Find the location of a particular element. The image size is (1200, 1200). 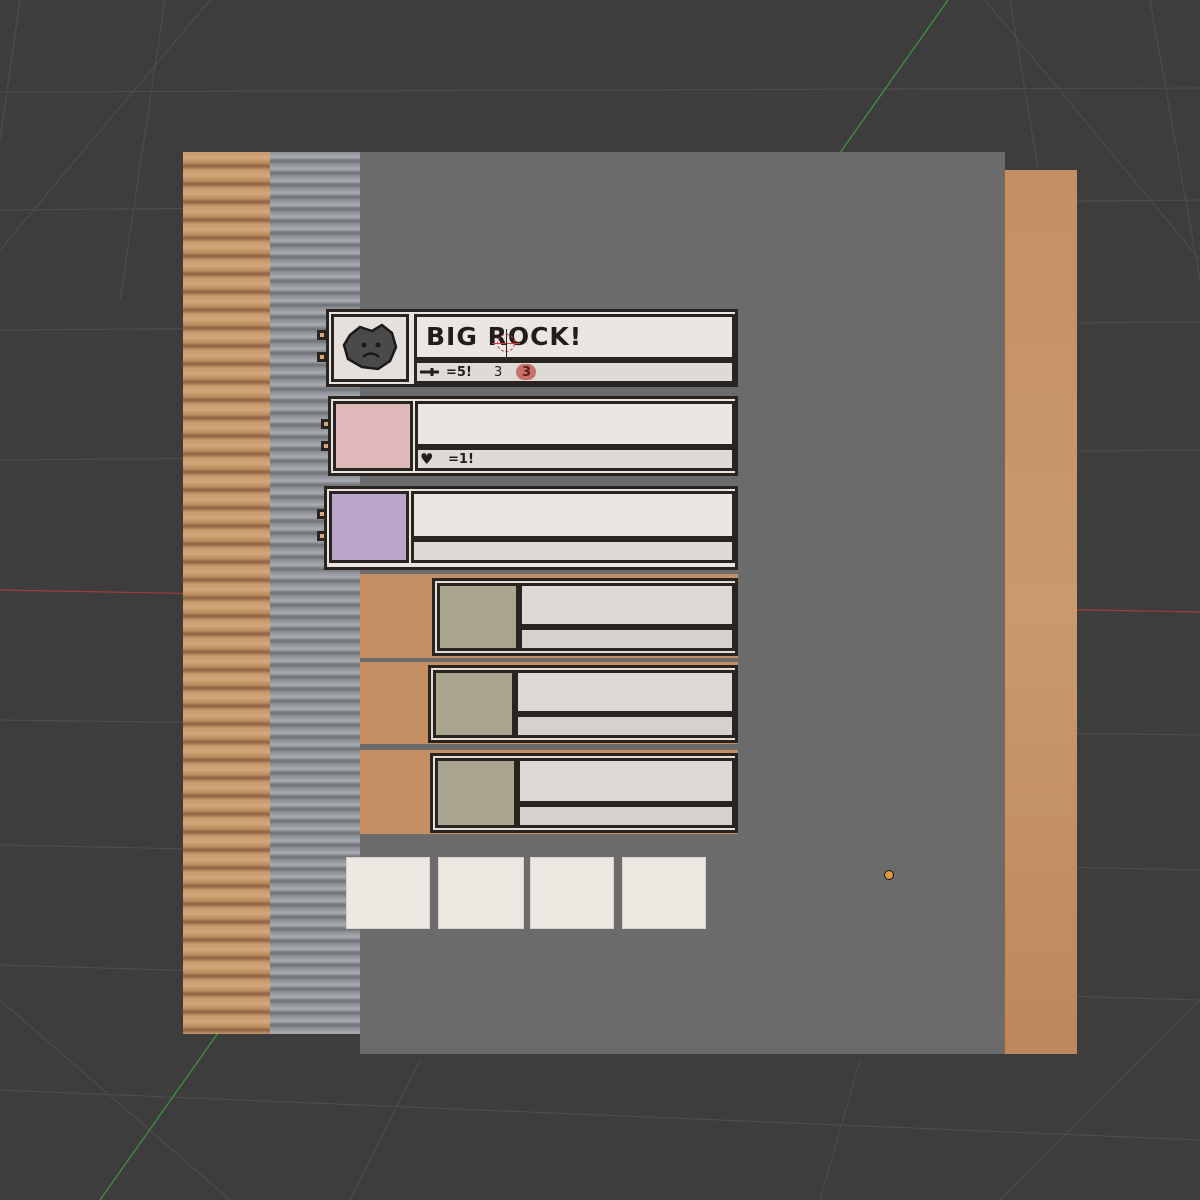

object-origin-dot is located at coordinates (889, 875).